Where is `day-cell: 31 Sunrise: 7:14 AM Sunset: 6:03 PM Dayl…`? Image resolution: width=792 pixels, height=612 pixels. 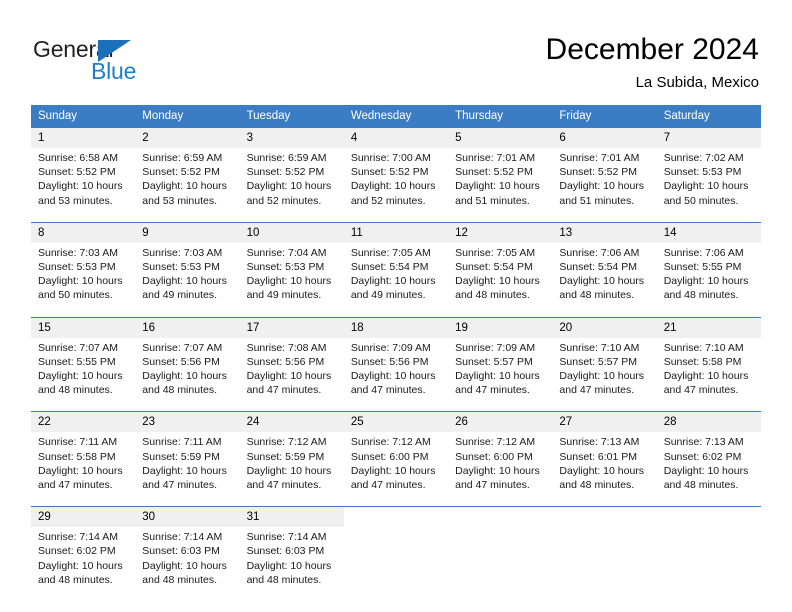
day-cell: 31 Sunrise: 7:14 AM Sunset: 6:03 PM Dayl… is located at coordinates (291, 554).